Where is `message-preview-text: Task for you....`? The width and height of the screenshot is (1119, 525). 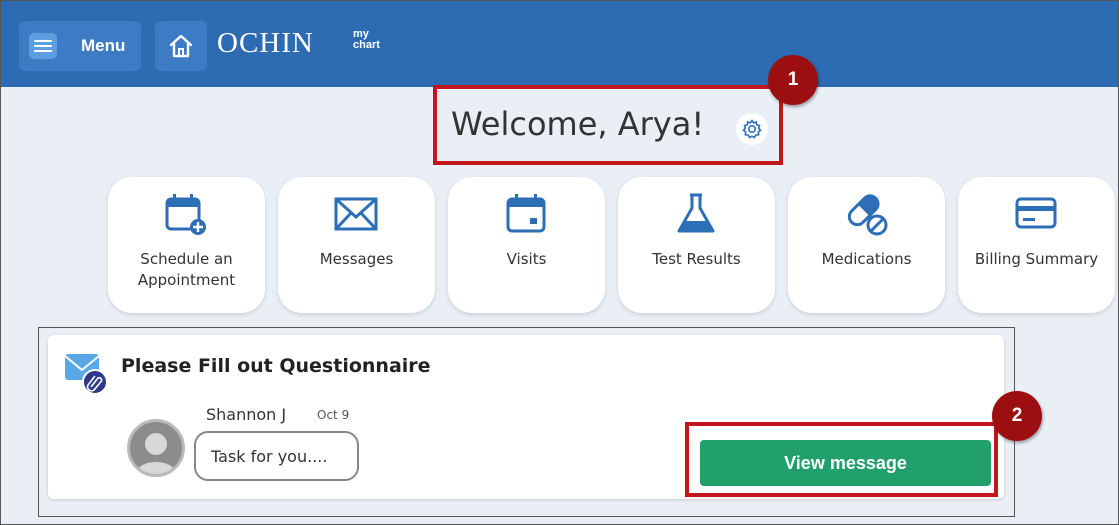
message-preview-text: Task for you.... is located at coordinates (269, 456).